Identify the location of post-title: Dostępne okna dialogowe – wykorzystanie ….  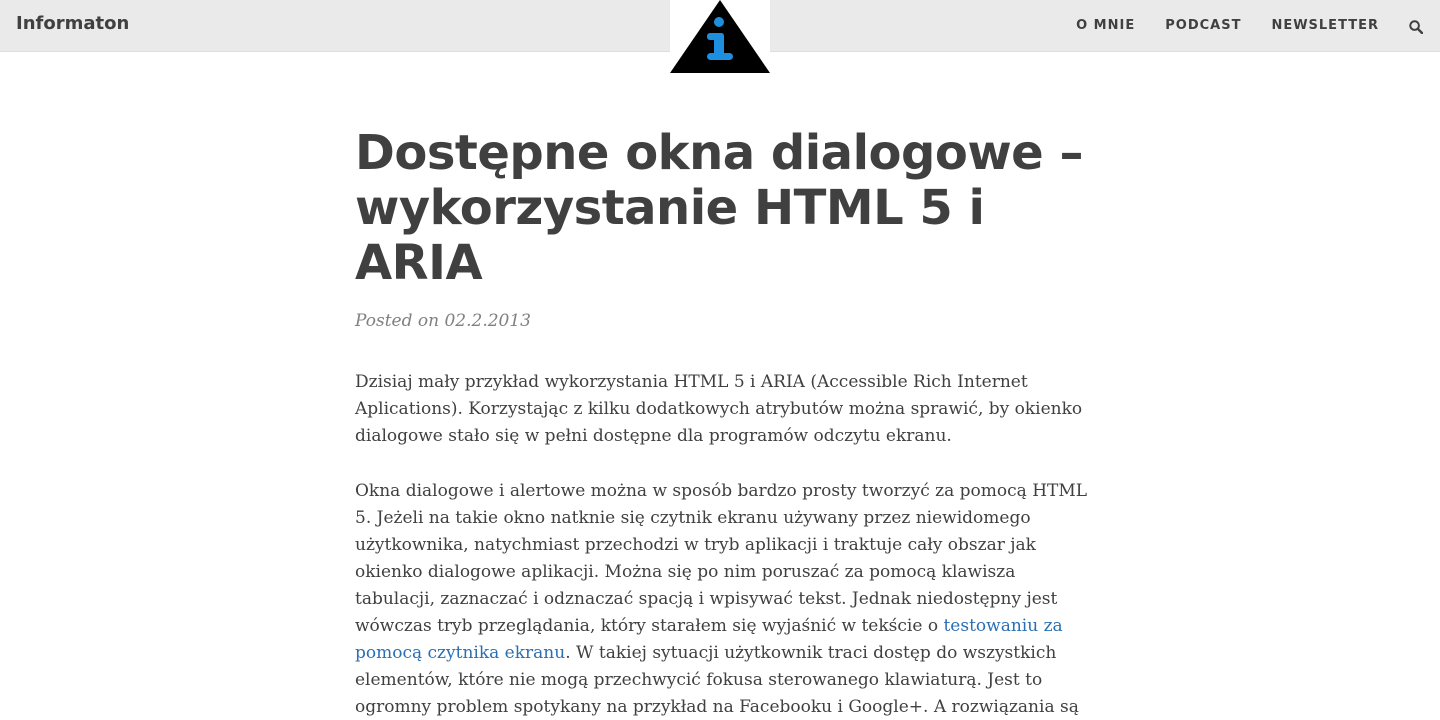
(719, 208).